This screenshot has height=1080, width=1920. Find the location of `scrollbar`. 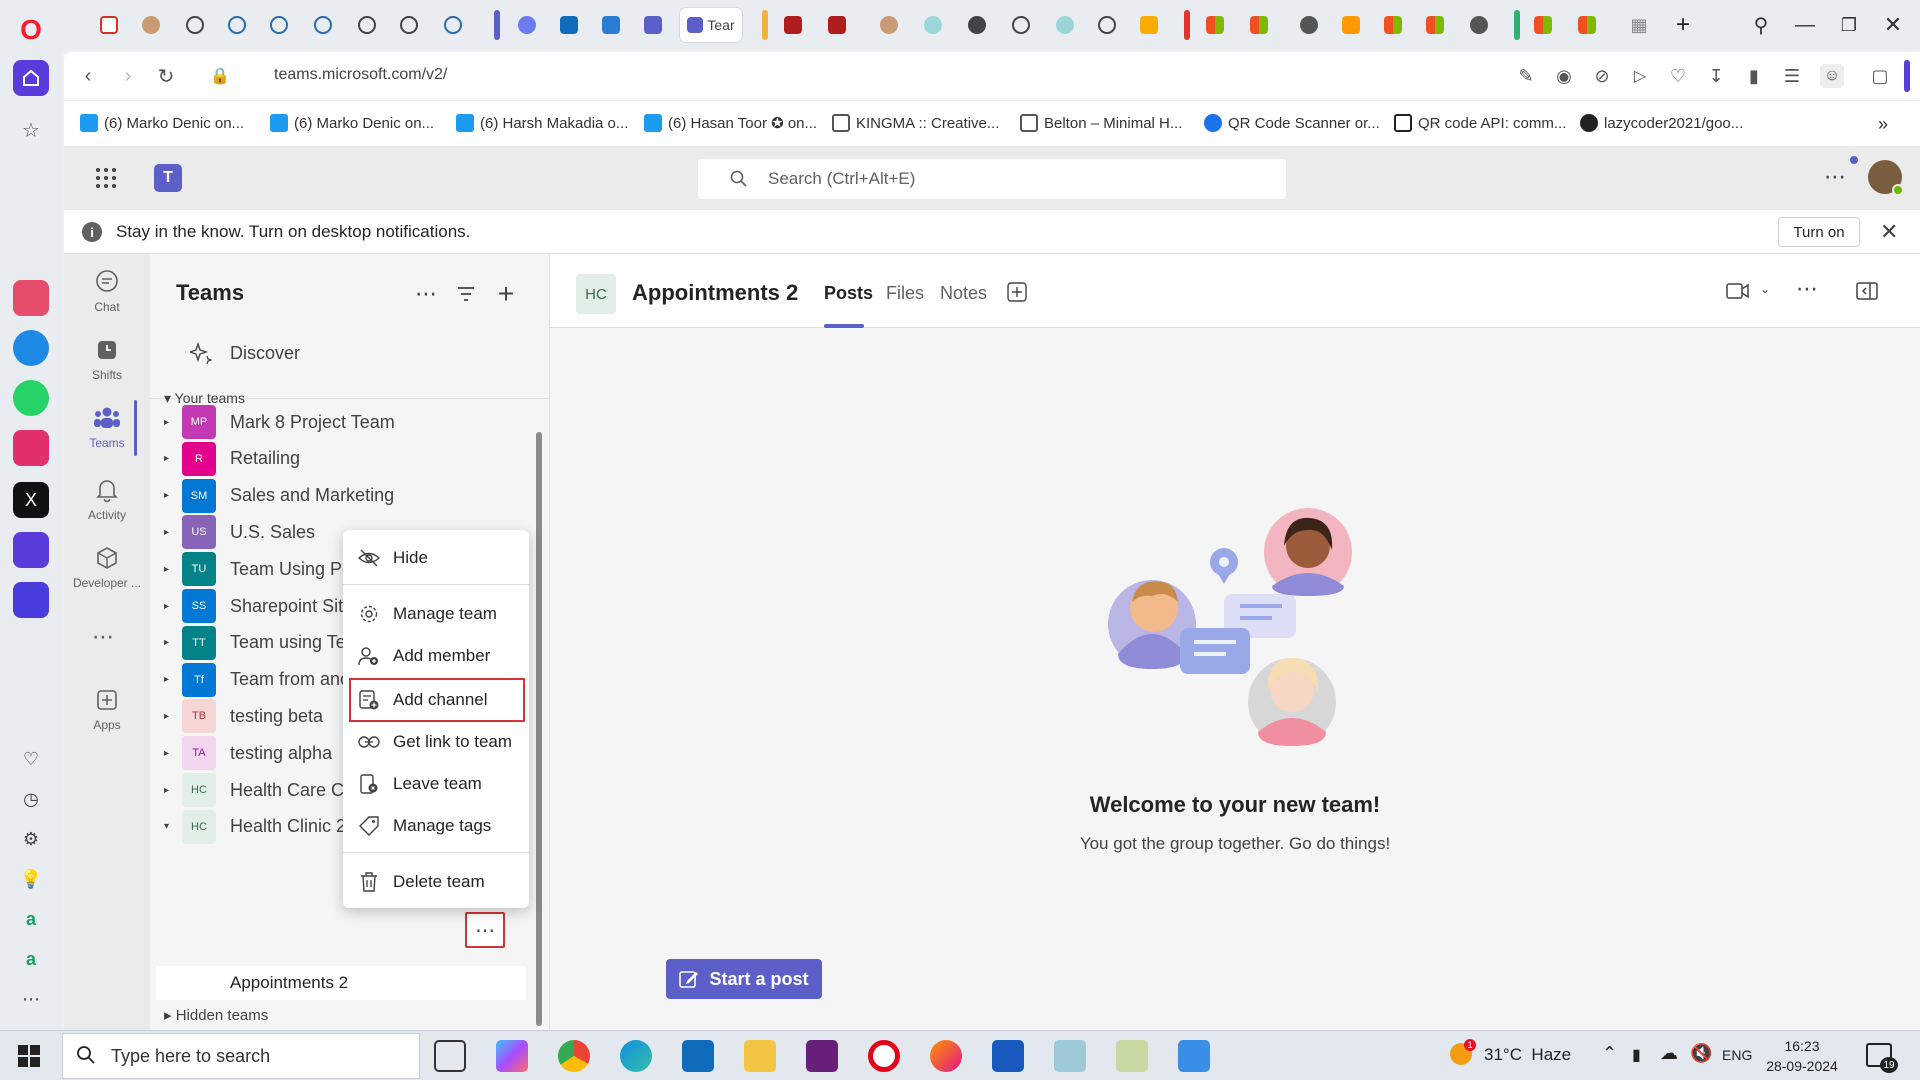

scrollbar is located at coordinates (539, 729).